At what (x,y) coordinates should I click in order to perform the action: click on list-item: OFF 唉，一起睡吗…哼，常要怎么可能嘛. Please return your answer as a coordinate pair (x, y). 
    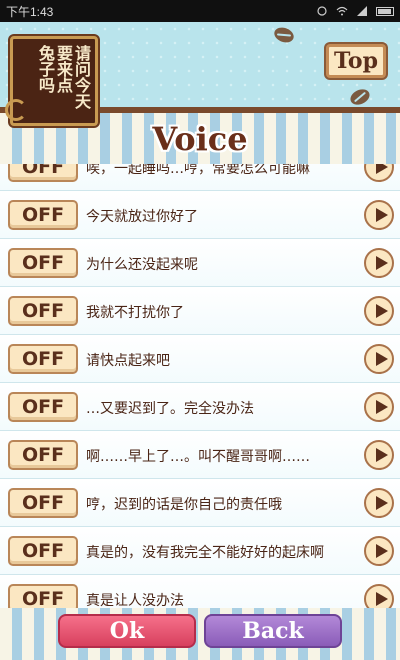
    Looking at the image, I should click on (200, 177).